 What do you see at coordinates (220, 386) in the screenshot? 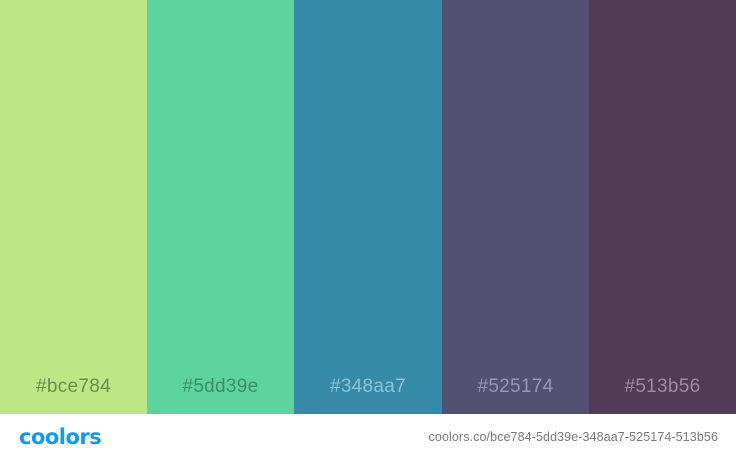
I see `swatch-hex-label-2: #5dd39e` at bounding box center [220, 386].